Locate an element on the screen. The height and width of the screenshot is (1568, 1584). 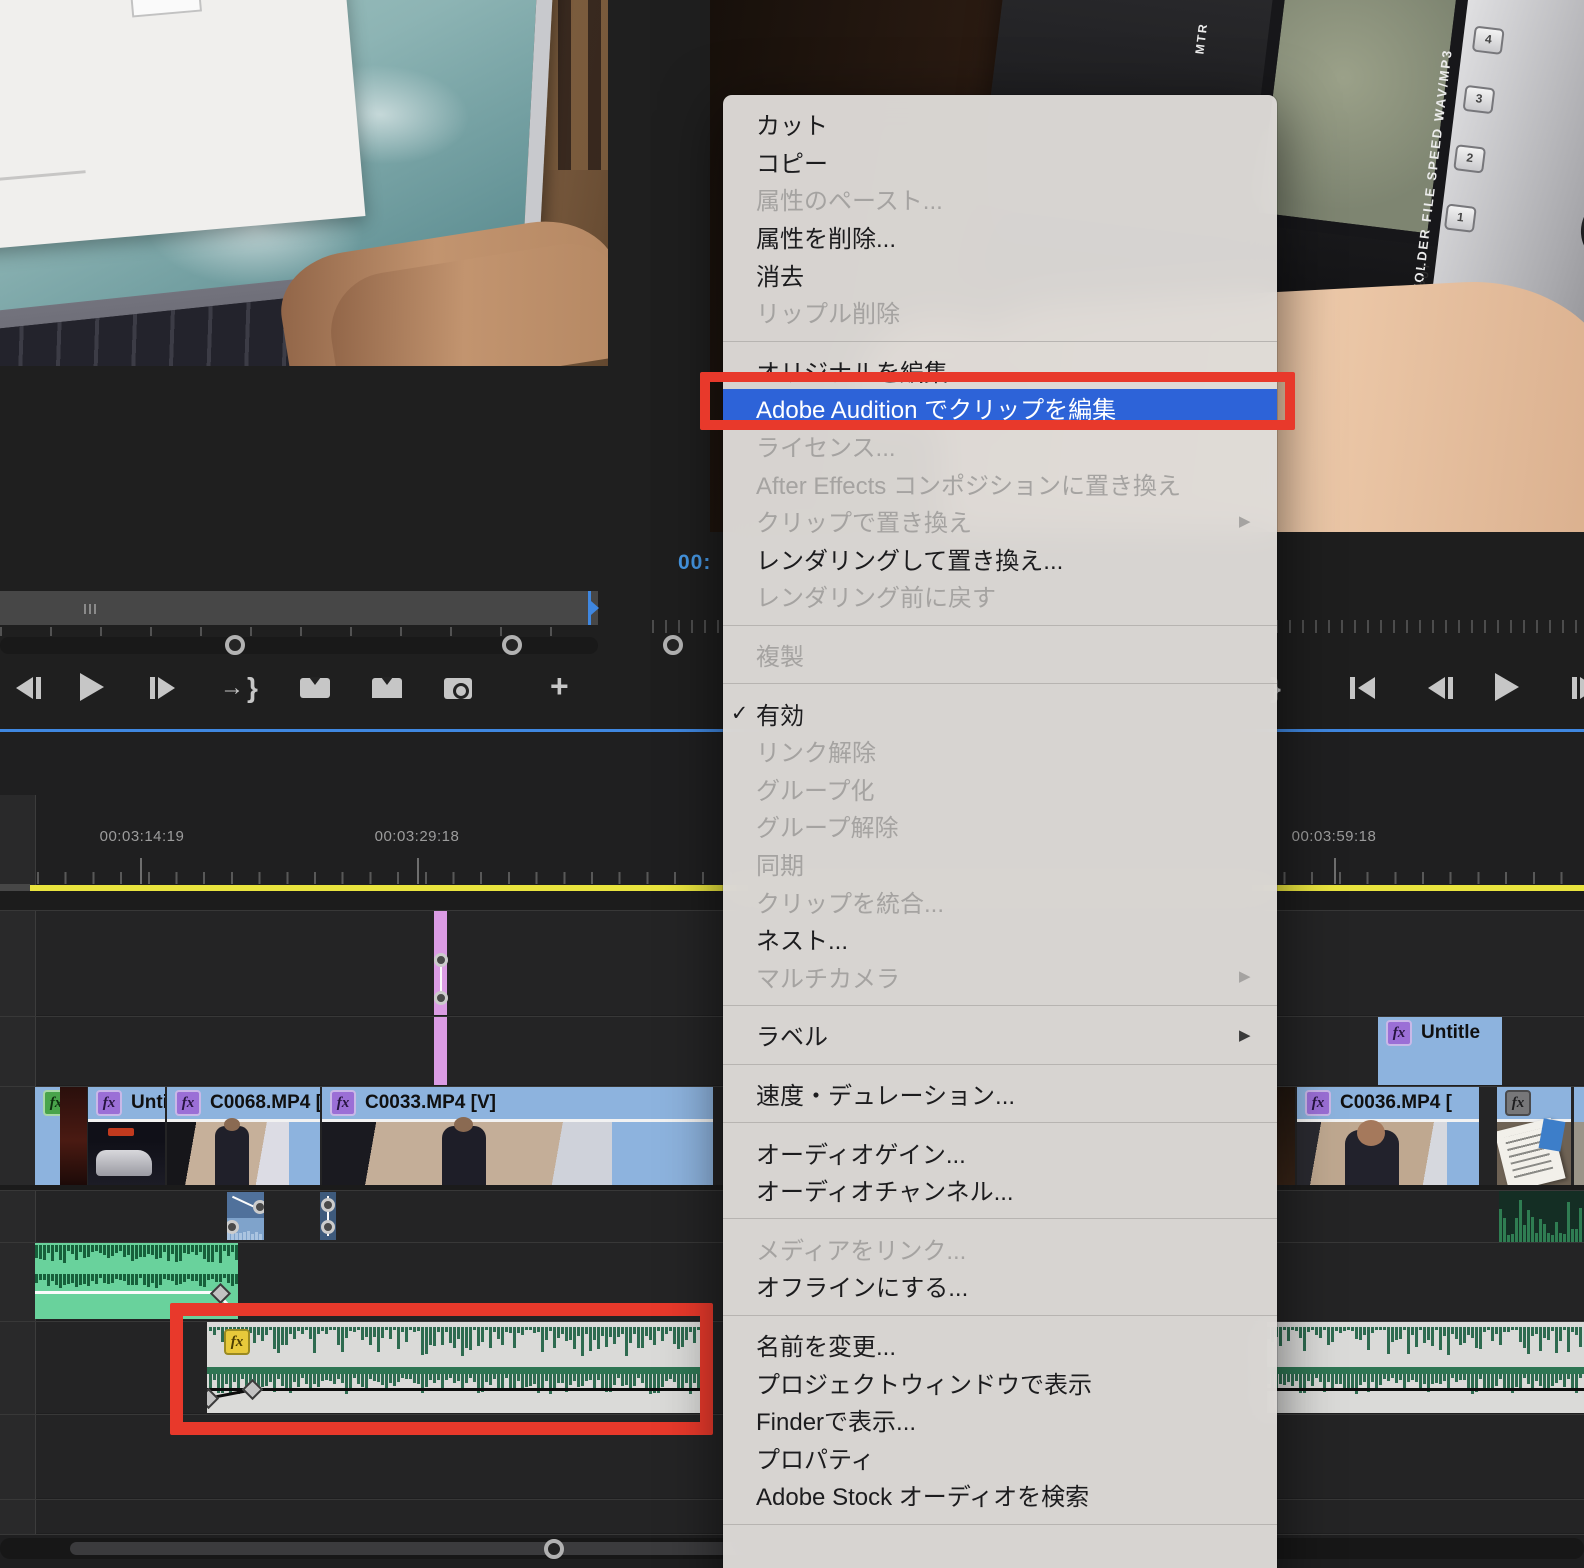
clip-v1-1: fx is located at coordinates (61, 1136).